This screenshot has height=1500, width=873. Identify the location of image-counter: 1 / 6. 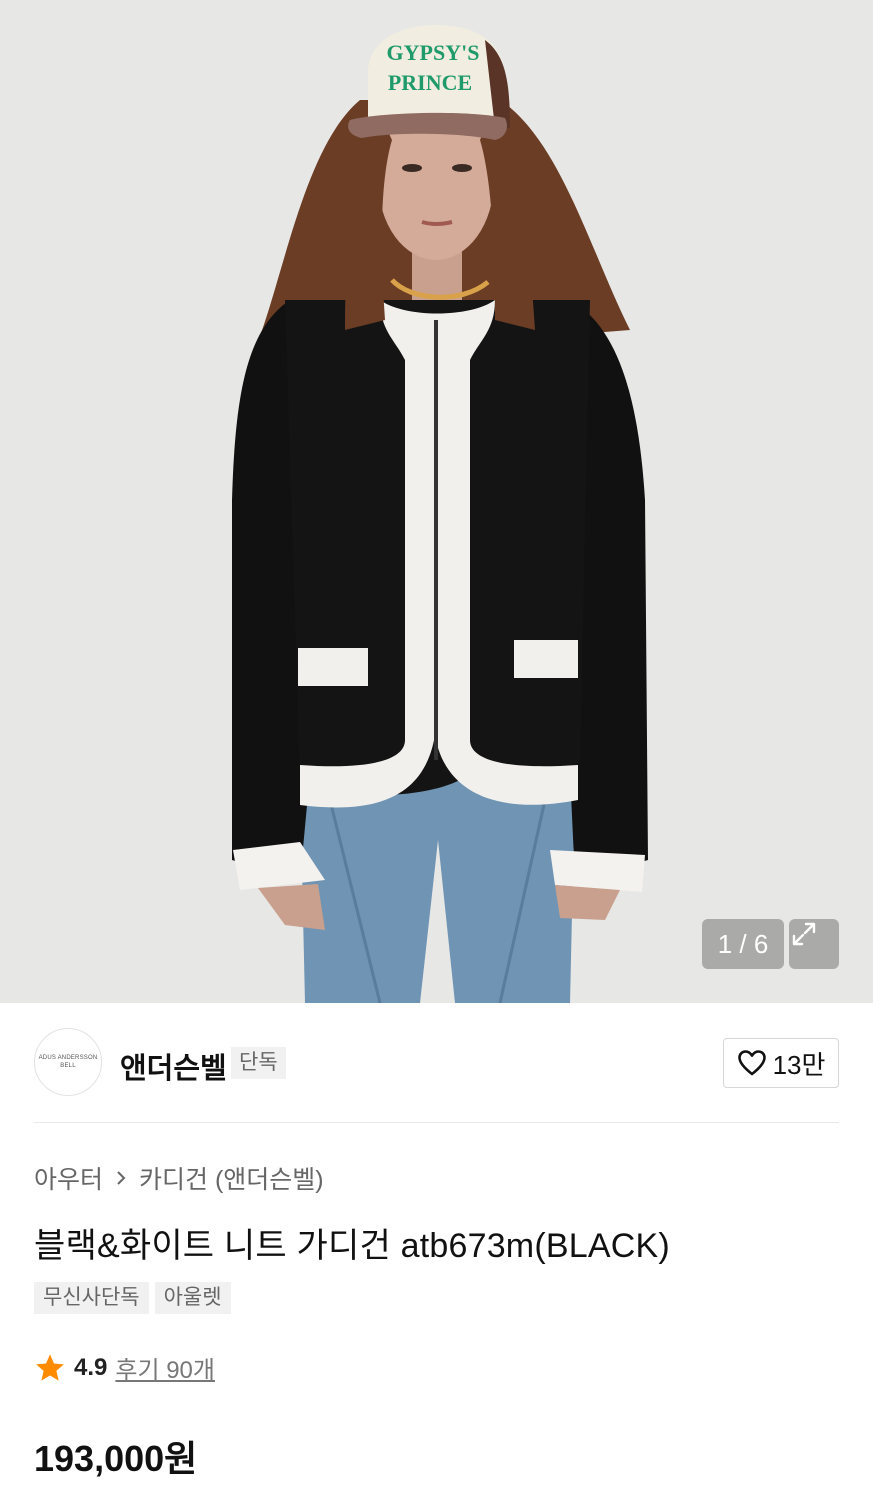
(743, 944).